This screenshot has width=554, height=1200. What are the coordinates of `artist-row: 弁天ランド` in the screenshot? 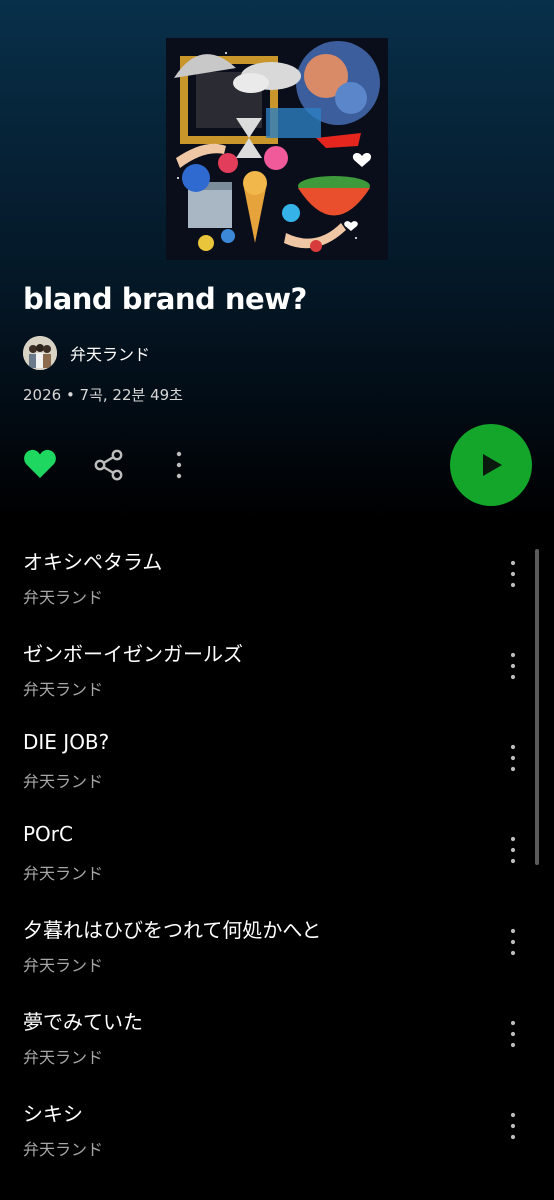 It's located at (86, 353).